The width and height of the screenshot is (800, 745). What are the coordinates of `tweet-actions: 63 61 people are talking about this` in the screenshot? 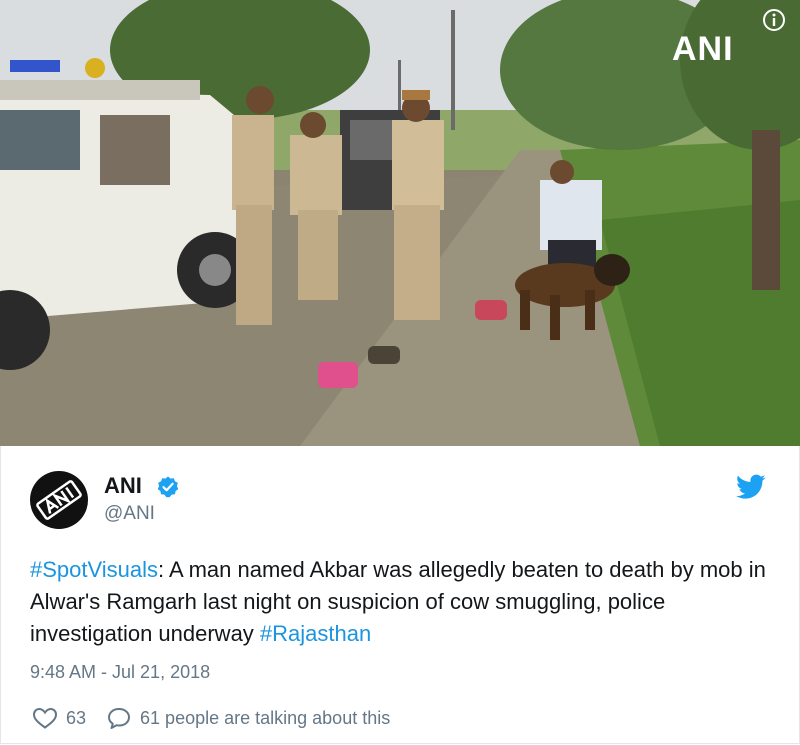 It's located at (221, 718).